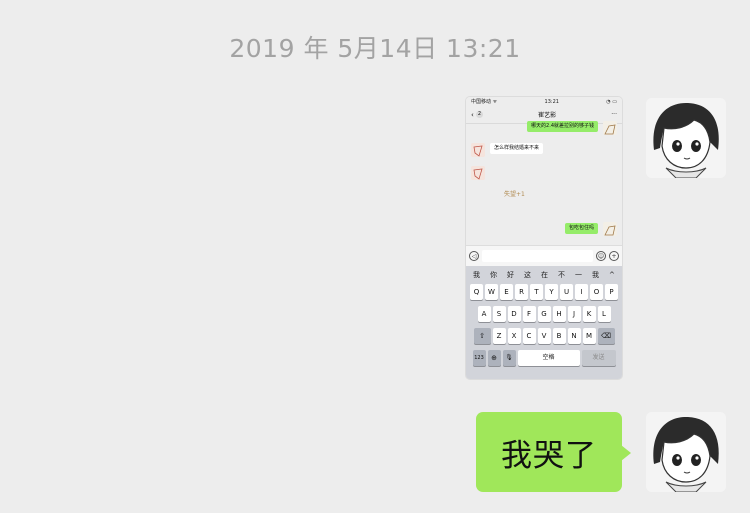  What do you see at coordinates (514, 336) in the screenshot?
I see `keyboard-key: X` at bounding box center [514, 336].